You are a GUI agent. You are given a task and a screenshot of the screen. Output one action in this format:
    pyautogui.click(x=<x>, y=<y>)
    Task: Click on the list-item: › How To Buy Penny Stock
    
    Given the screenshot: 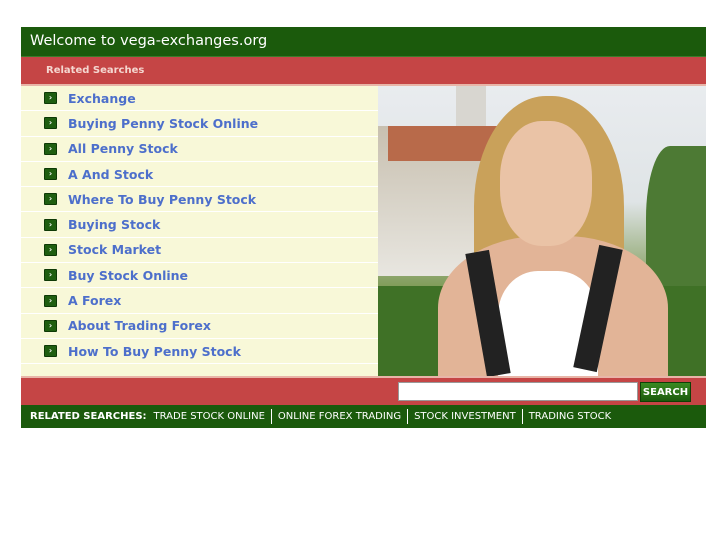 What is the action you would take?
    pyautogui.click(x=199, y=352)
    